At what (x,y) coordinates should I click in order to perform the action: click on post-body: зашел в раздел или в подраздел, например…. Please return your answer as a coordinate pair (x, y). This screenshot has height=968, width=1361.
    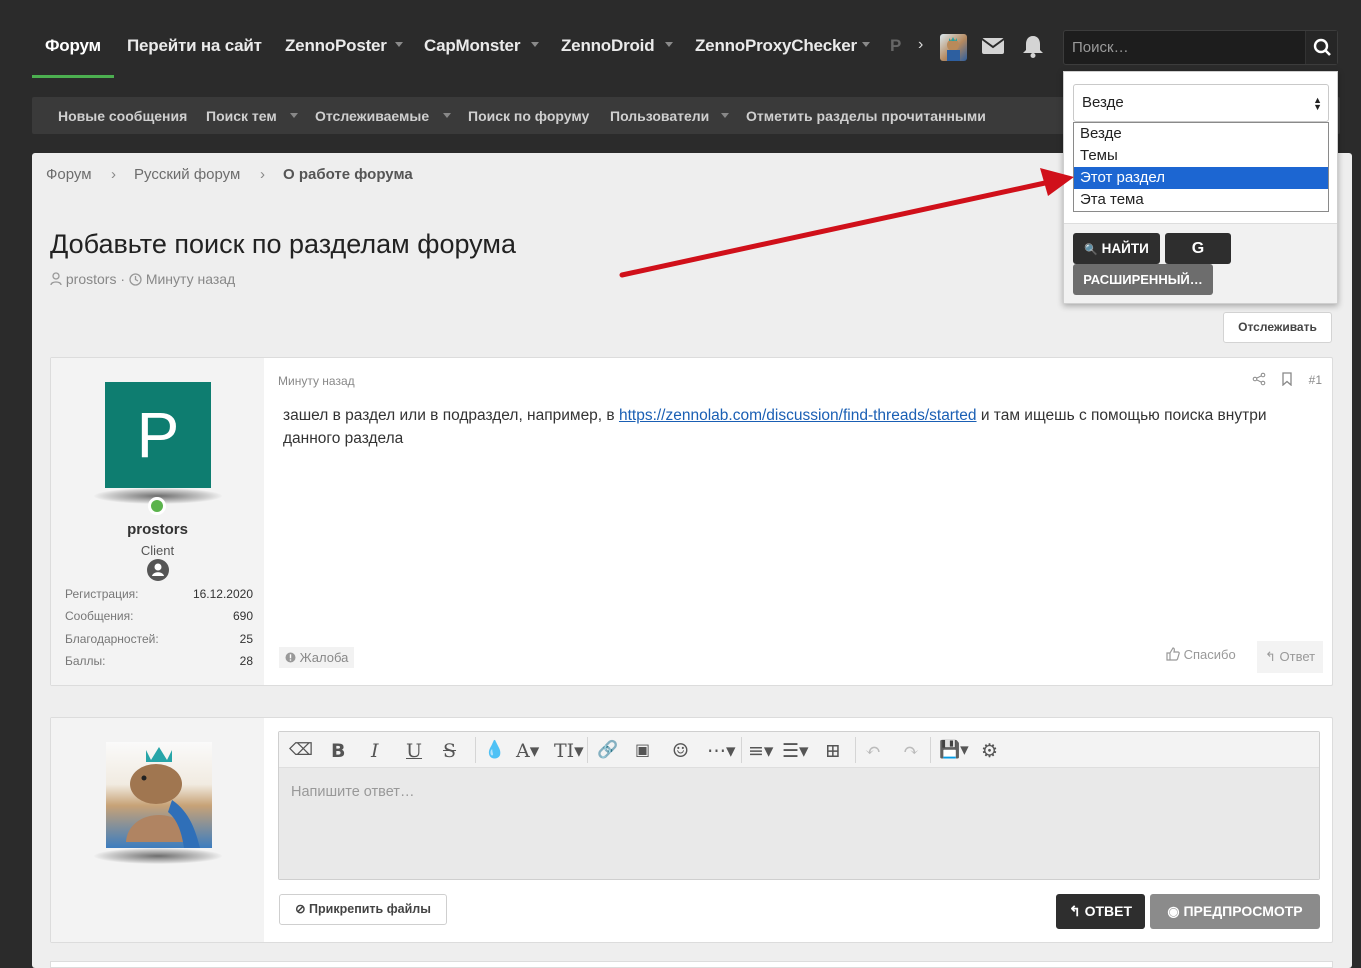
    Looking at the image, I should click on (803, 427).